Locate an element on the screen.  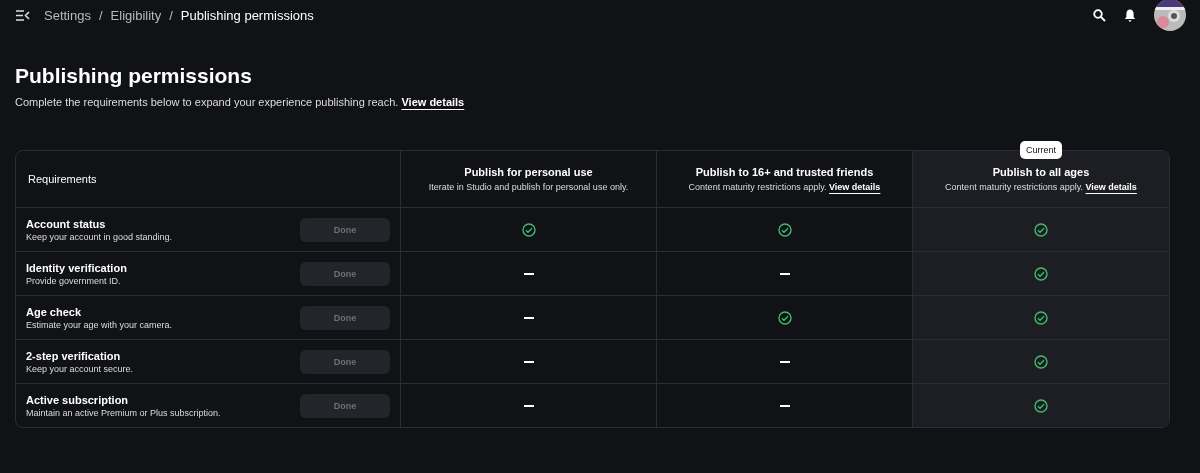
requirement-description: Keep your account secure. is located at coordinates (80, 368).